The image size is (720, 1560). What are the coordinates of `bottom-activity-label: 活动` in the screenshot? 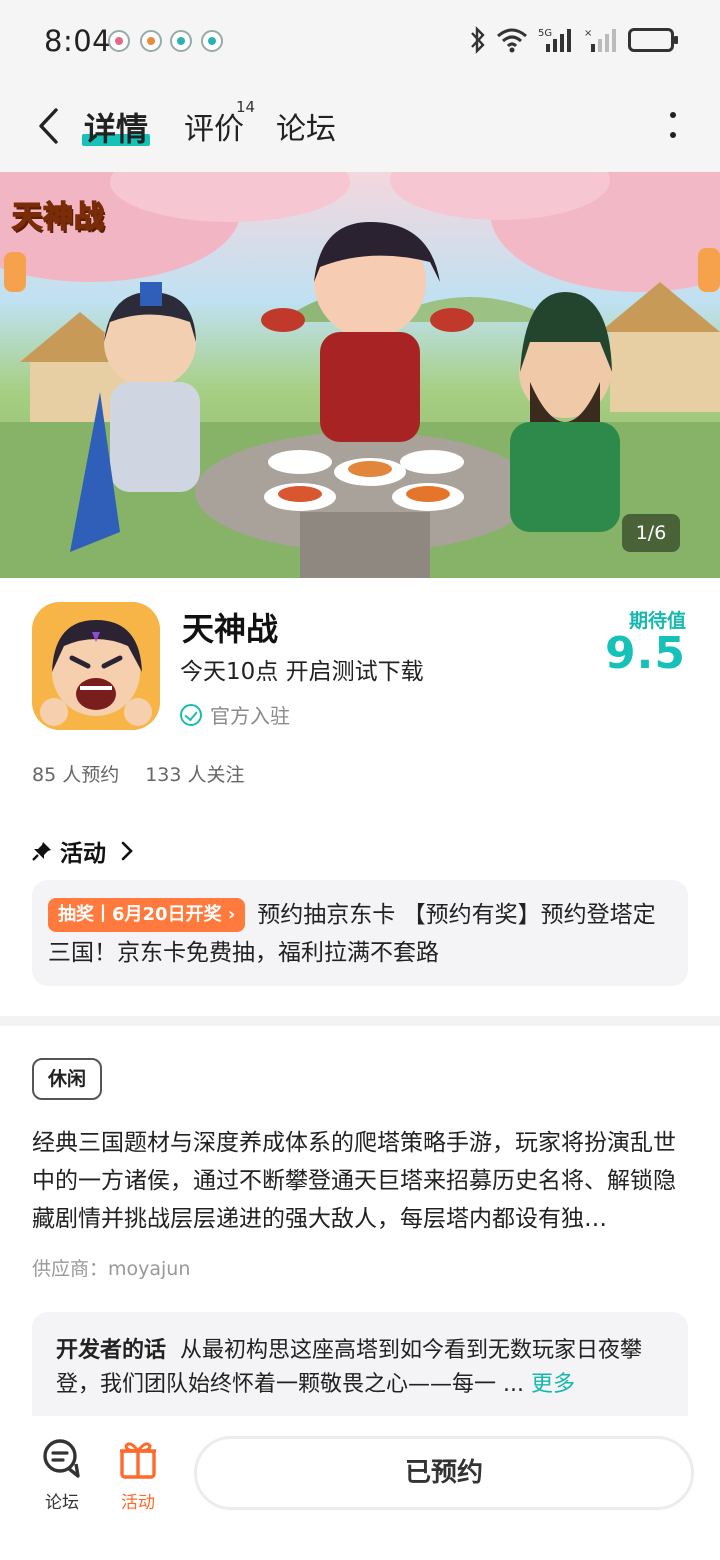 It's located at (138, 1503).